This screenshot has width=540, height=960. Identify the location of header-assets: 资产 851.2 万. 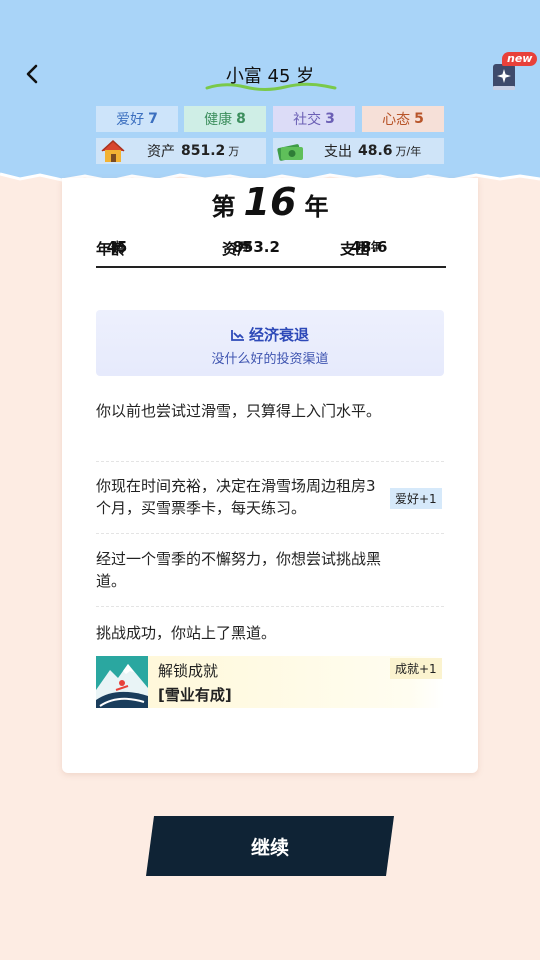
(181, 151).